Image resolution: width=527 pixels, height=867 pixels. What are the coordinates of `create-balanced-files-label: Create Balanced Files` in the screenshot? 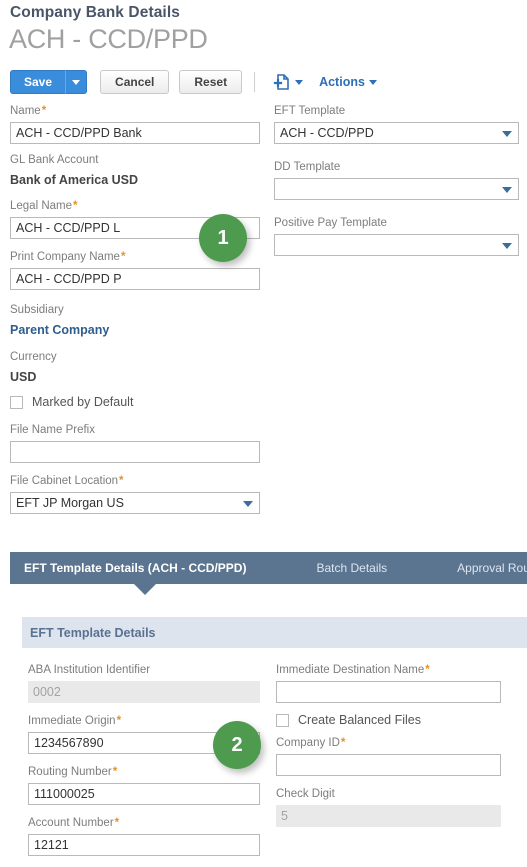 It's located at (359, 720).